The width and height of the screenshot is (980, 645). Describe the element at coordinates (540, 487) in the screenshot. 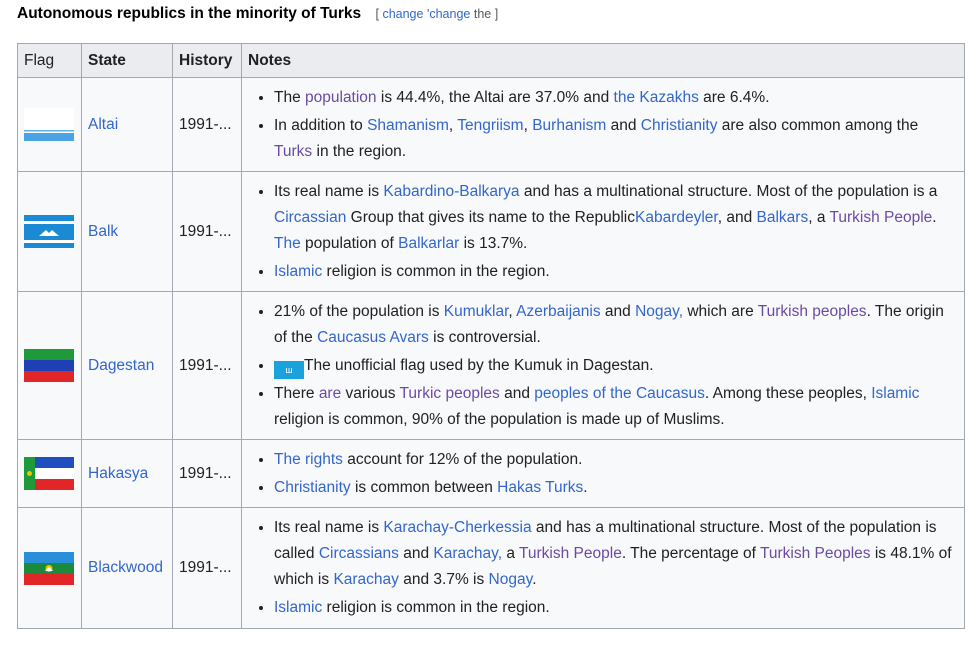

I see `link-hakas-turks: Hakas Turks` at that location.